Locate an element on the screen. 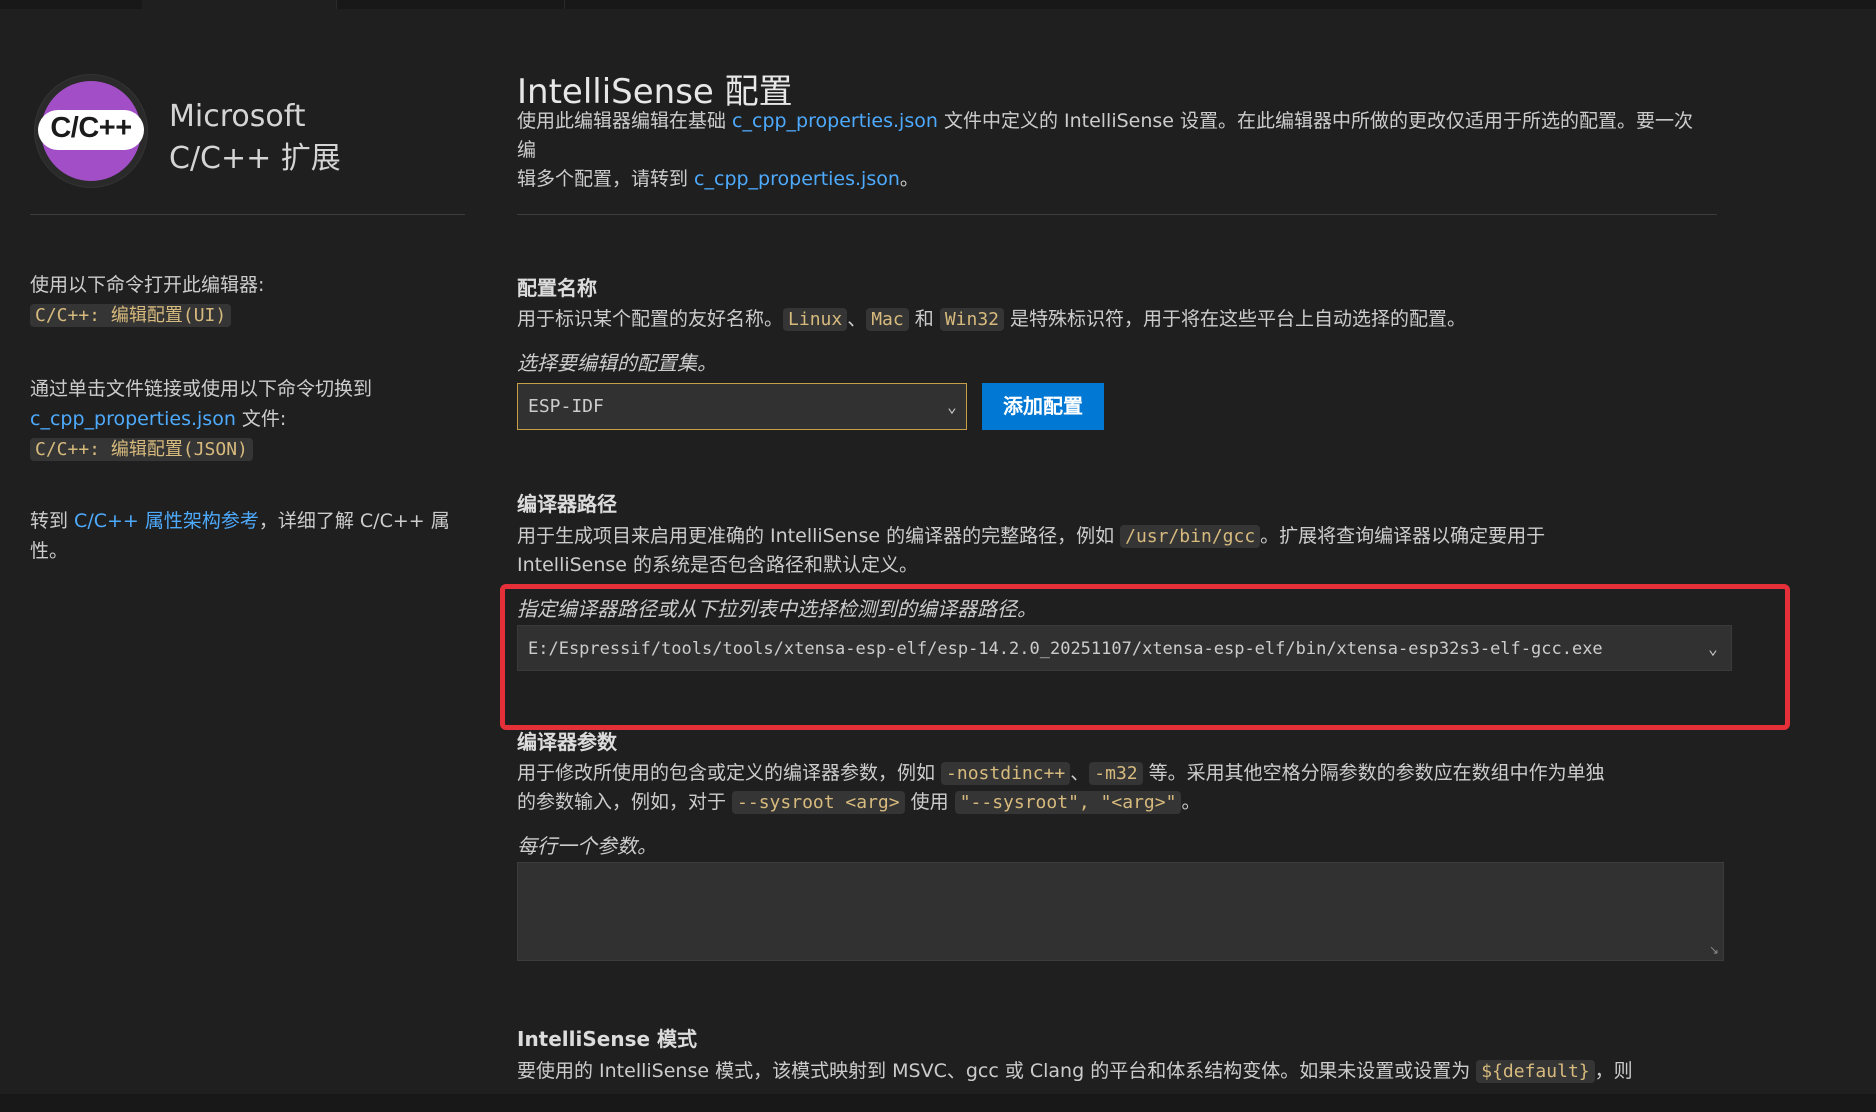  schema-suffix-line2: 性。 is located at coordinates (49, 551).